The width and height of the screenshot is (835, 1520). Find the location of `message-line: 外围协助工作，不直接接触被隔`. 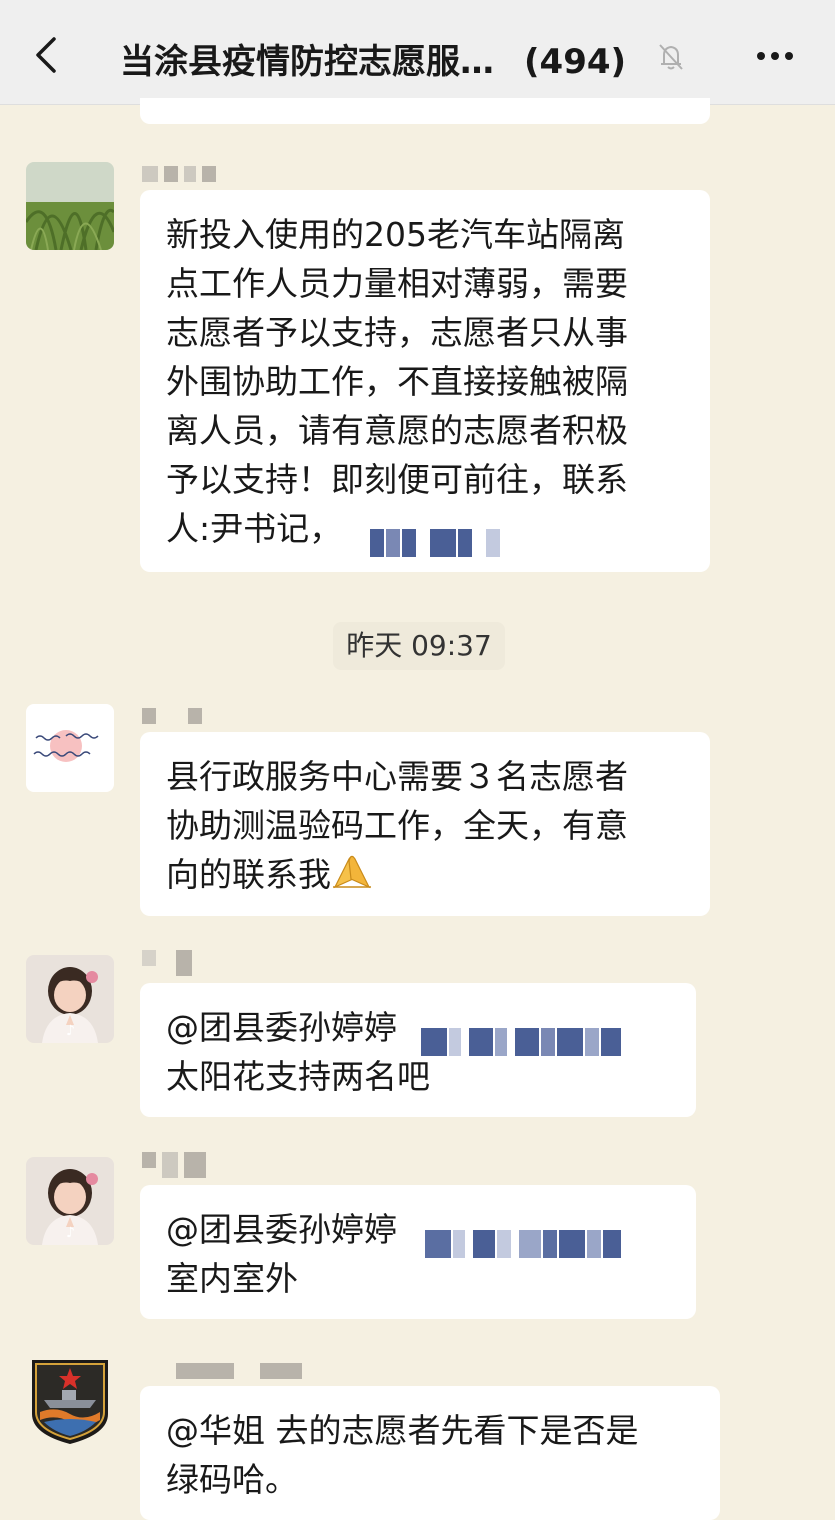

message-line: 外围协助工作，不直接接触被隔 is located at coordinates (397, 381).